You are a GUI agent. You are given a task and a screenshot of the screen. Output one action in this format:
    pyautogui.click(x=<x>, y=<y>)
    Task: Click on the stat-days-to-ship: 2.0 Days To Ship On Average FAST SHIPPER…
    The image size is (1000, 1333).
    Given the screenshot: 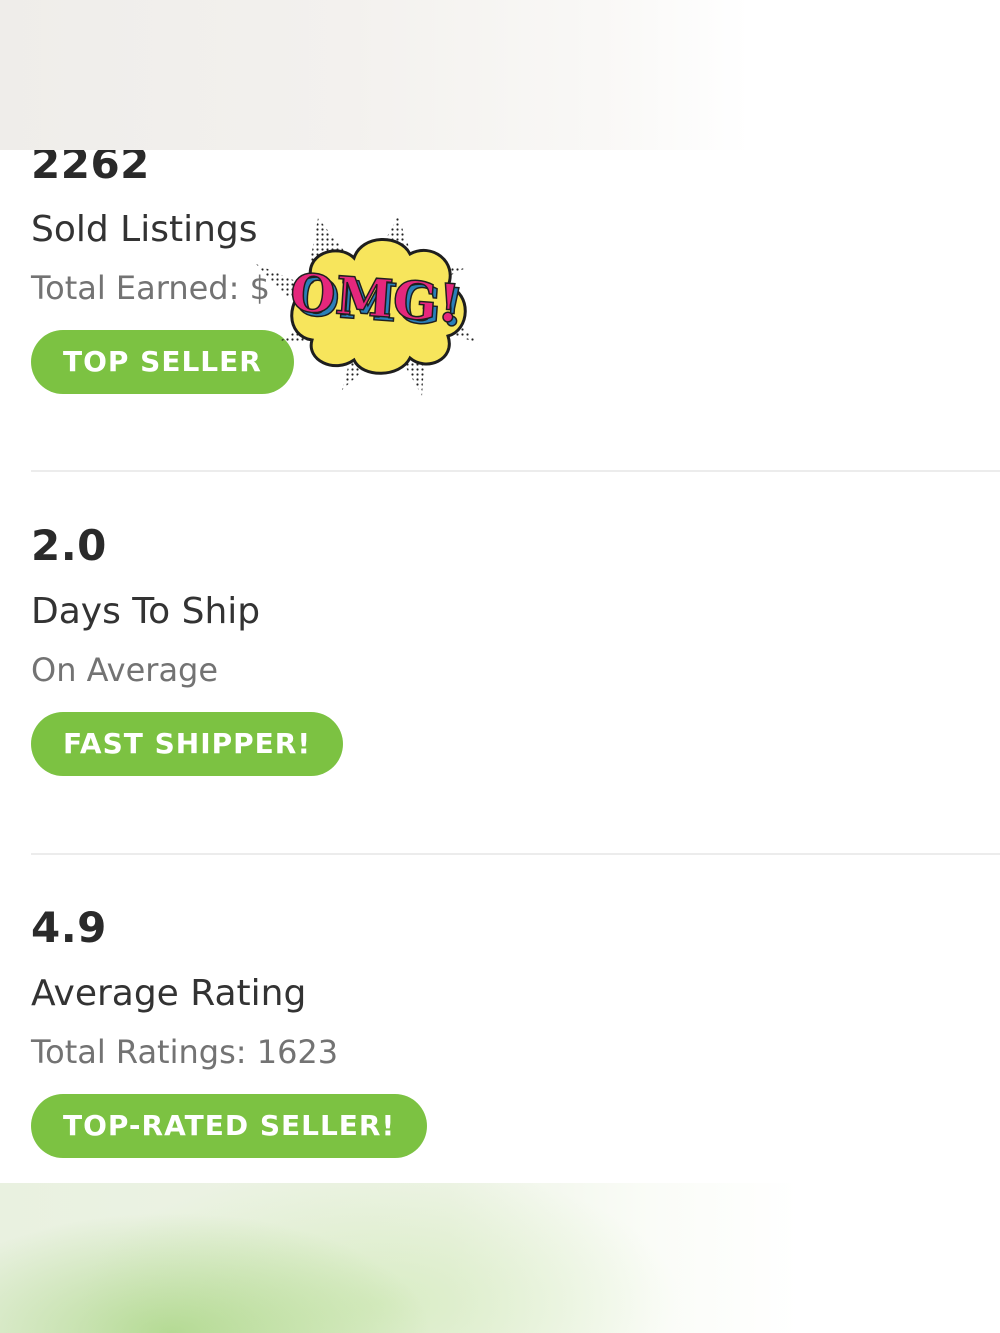 What is the action you would take?
    pyautogui.click(x=187, y=648)
    